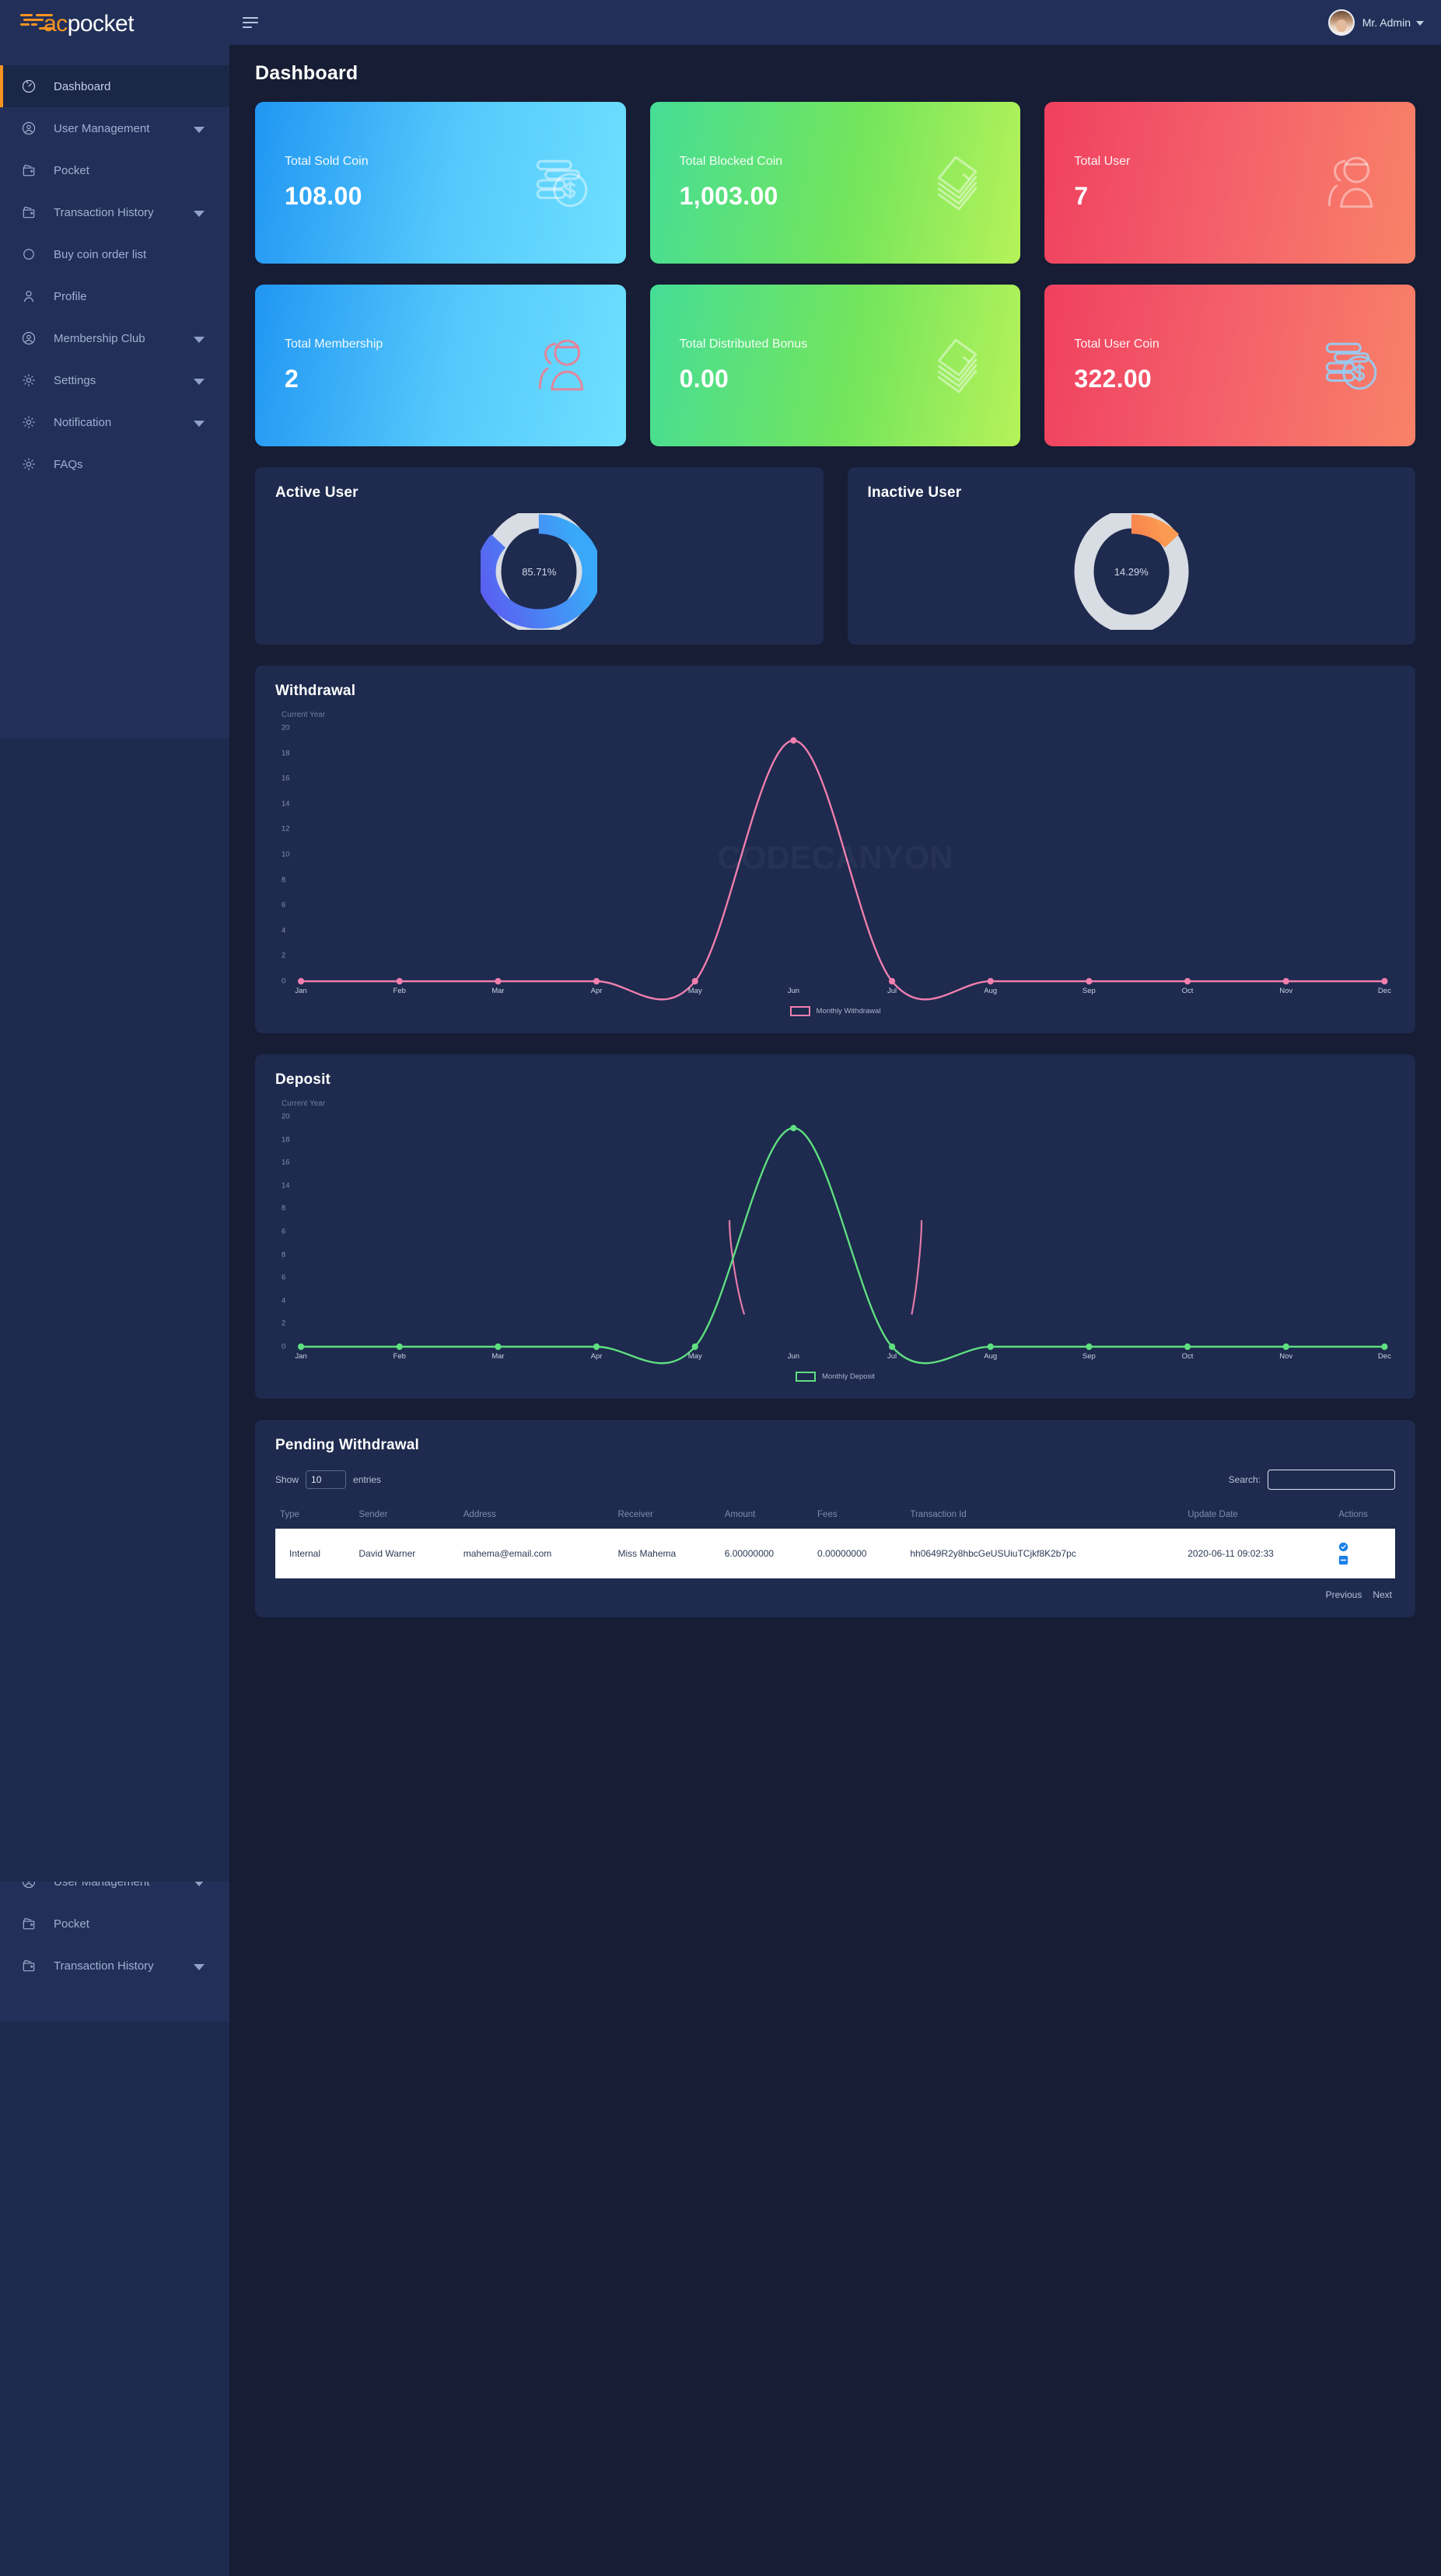 This screenshot has height=2576, width=1441. Describe the element at coordinates (835, 183) in the screenshot. I see `stat-card: Total Blocked Coin 1,003.00` at that location.